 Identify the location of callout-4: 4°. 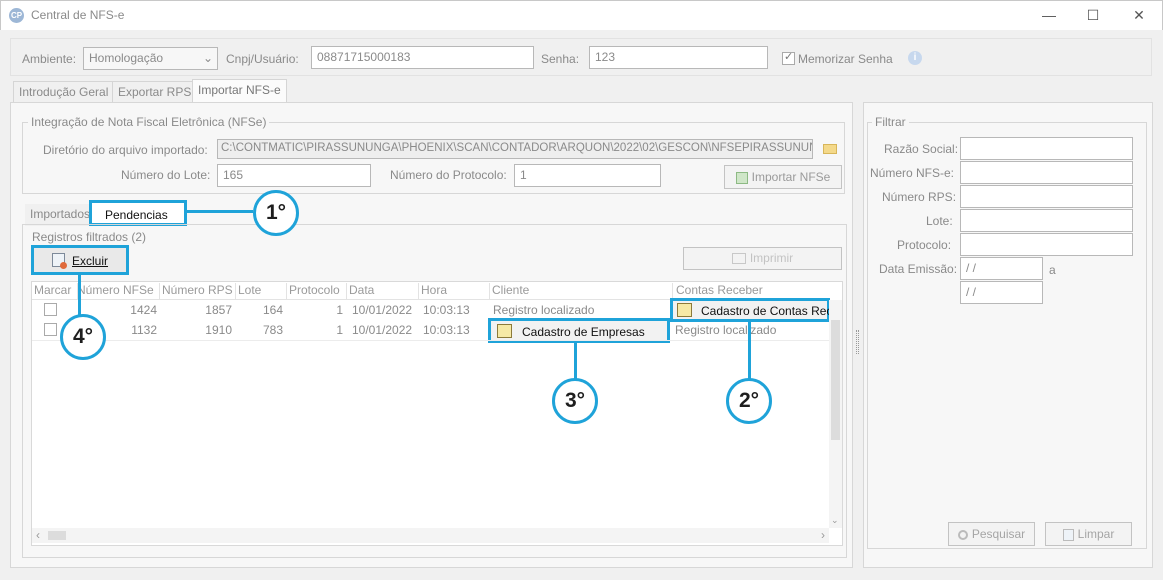
(83, 337).